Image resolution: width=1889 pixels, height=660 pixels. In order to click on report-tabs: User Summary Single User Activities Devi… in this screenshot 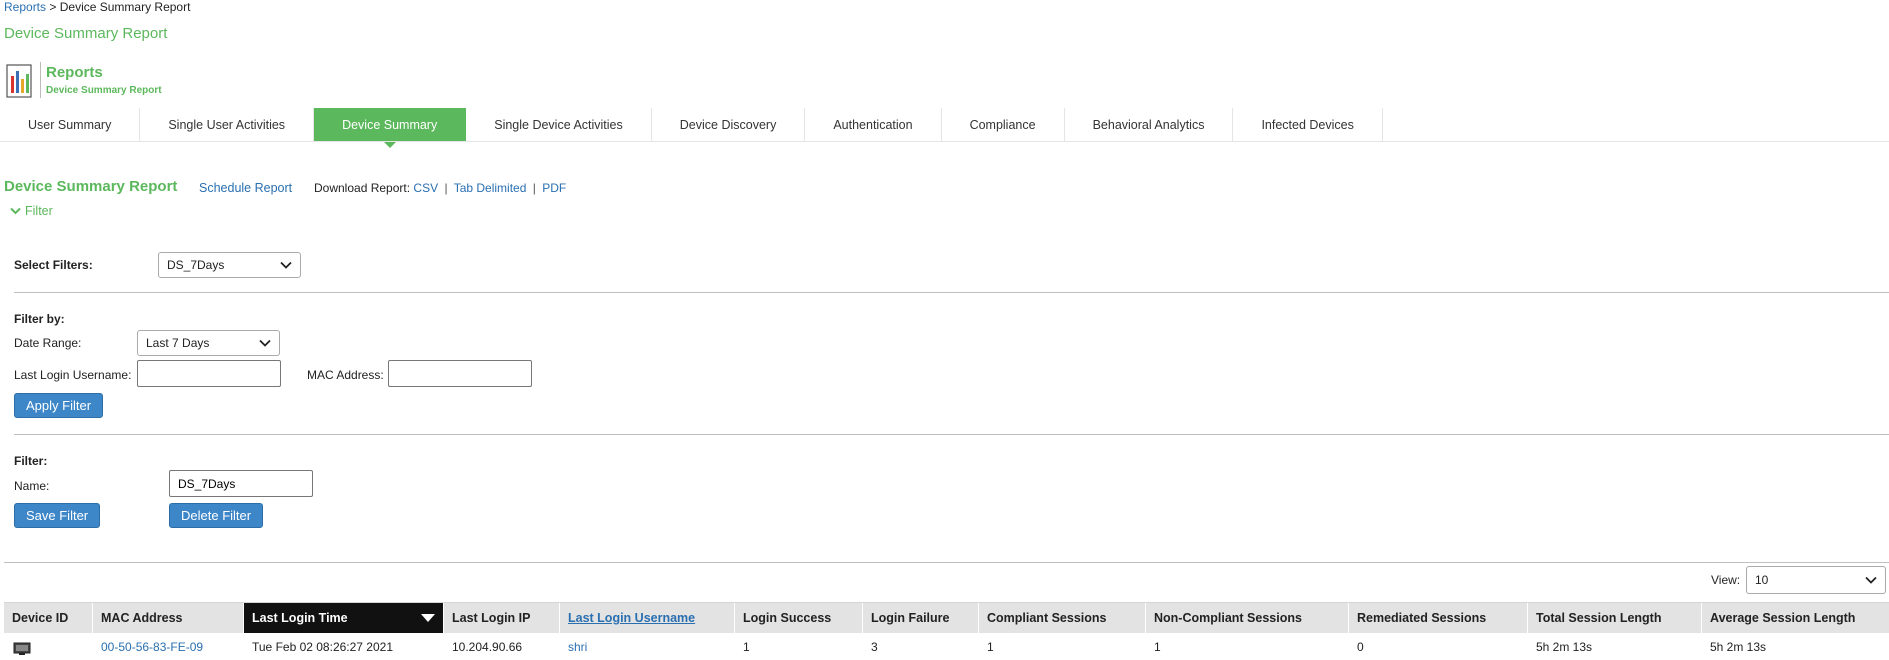, I will do `click(691, 128)`.